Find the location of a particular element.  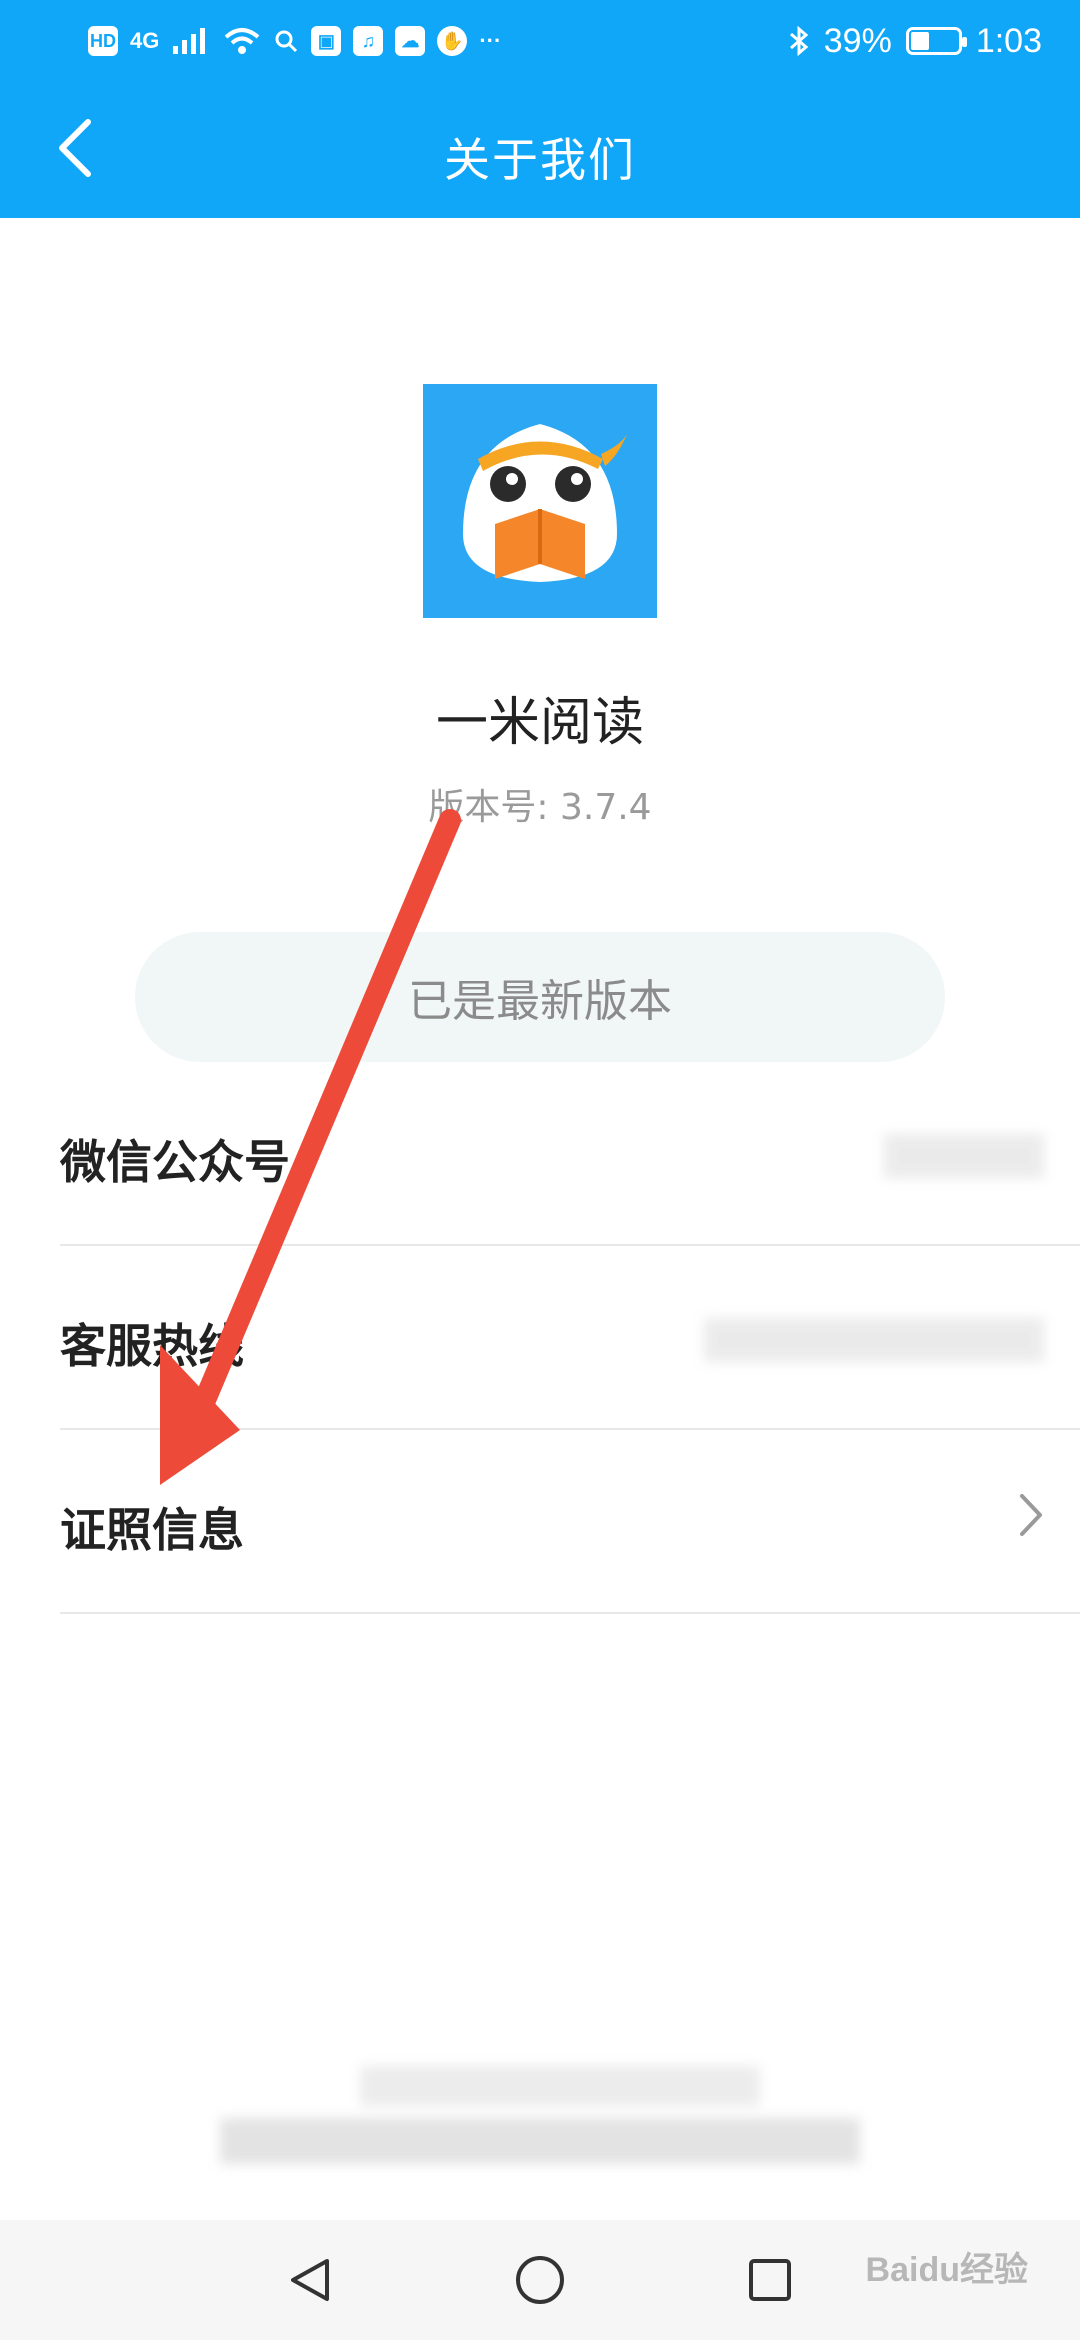

status-right-icons: 39% 1:03 is located at coordinates (915, 41).